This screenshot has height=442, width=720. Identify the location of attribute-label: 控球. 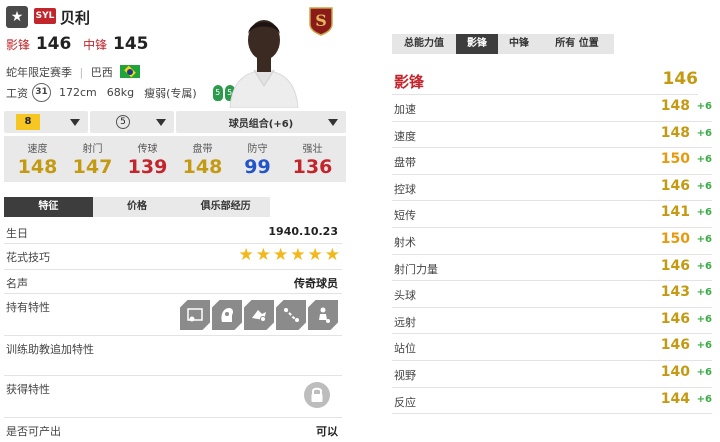
(405, 189).